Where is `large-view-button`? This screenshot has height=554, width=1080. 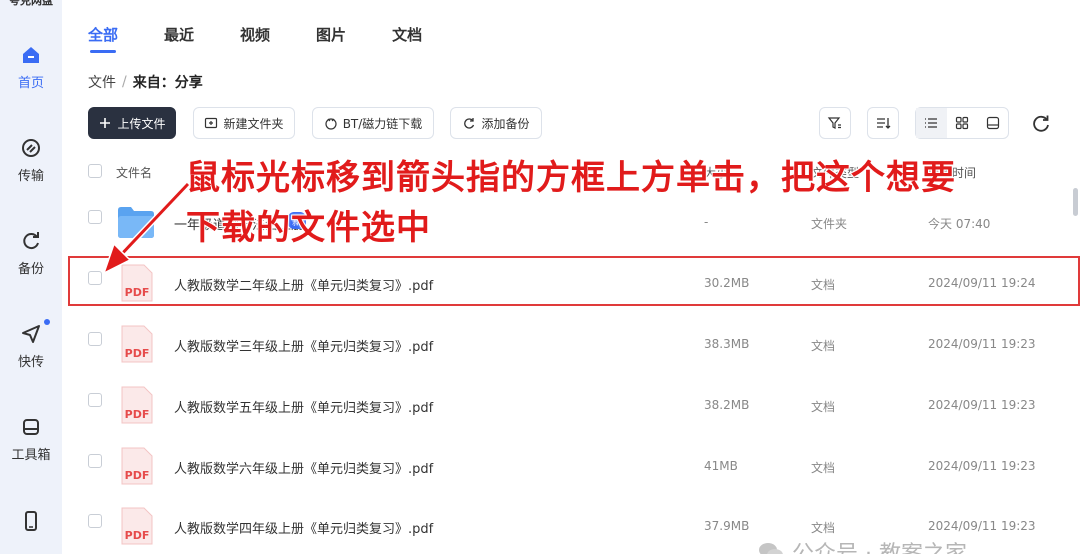 large-view-button is located at coordinates (992, 123).